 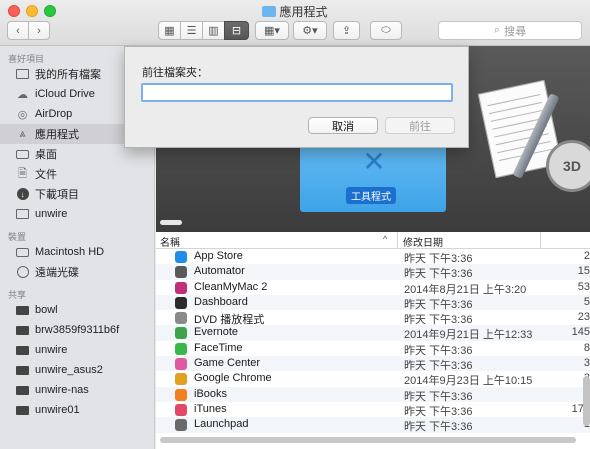 What do you see at coordinates (169, 30) in the screenshot?
I see `view-icons-button: ▦` at bounding box center [169, 30].